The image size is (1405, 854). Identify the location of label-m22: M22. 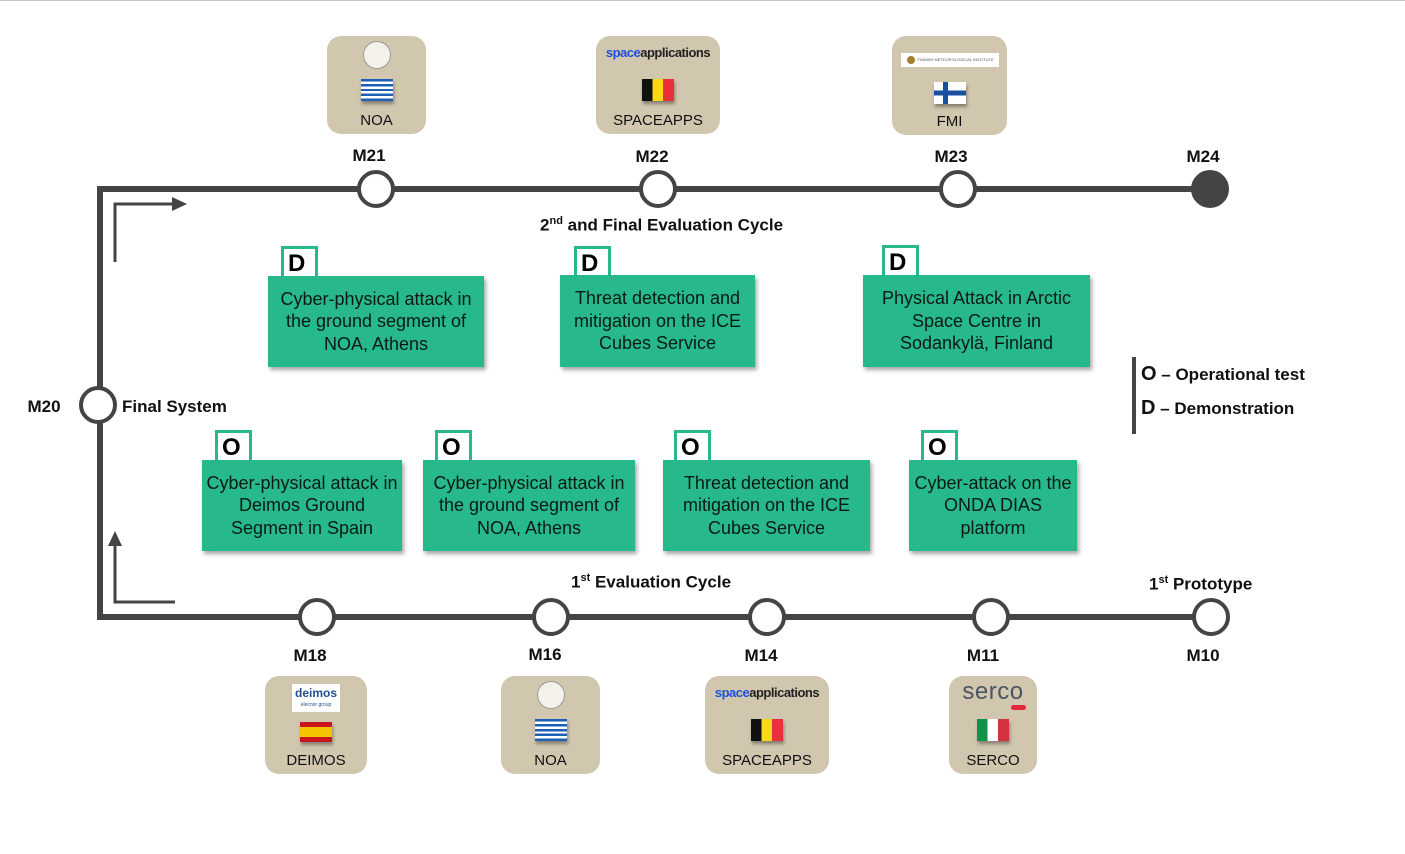
(652, 156).